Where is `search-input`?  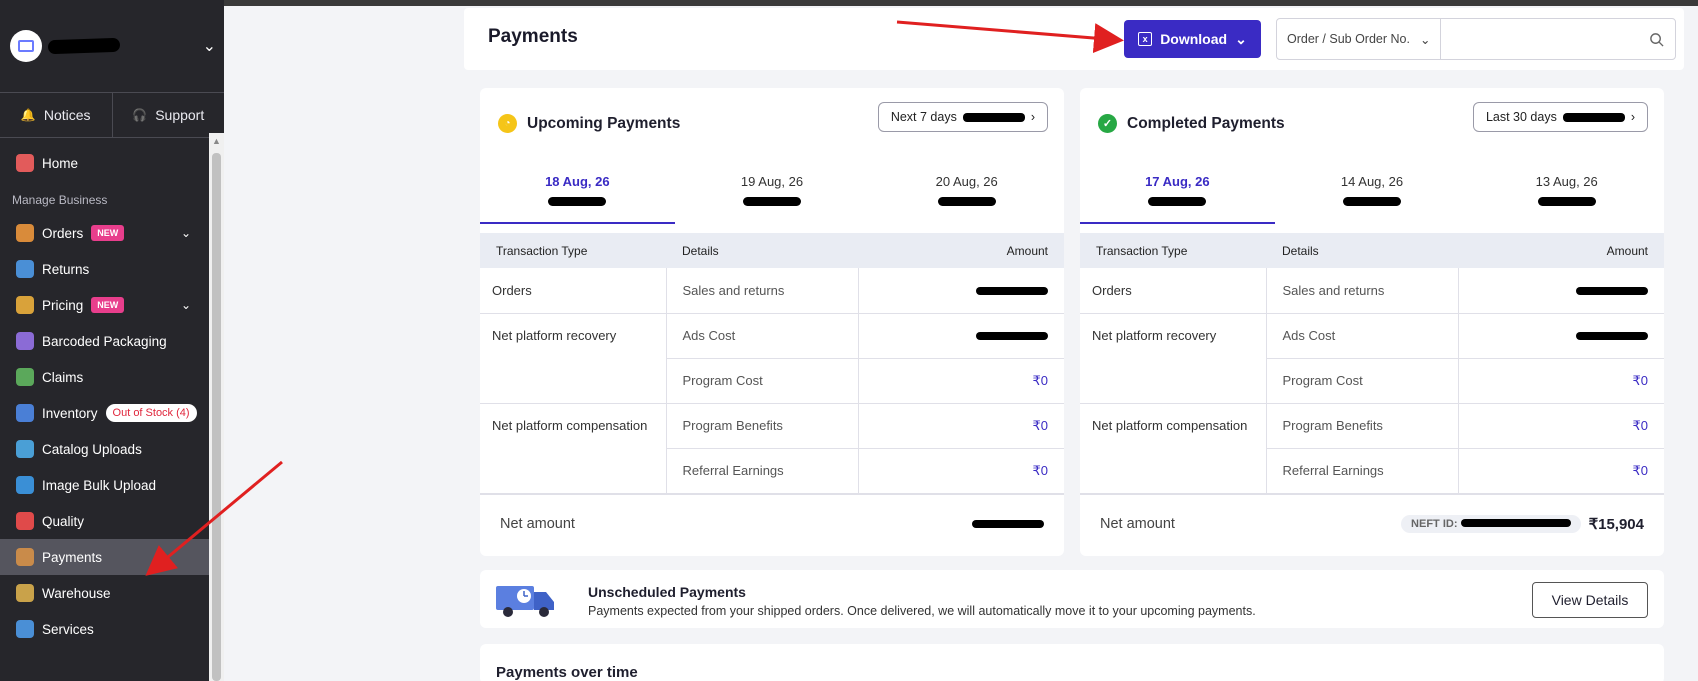 search-input is located at coordinates (1539, 39).